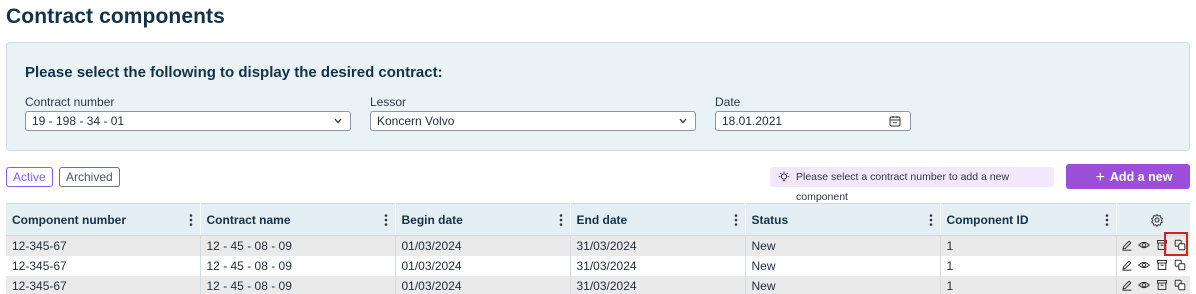 Image resolution: width=1196 pixels, height=294 pixels. I want to click on plus-icon: +, so click(1100, 177).